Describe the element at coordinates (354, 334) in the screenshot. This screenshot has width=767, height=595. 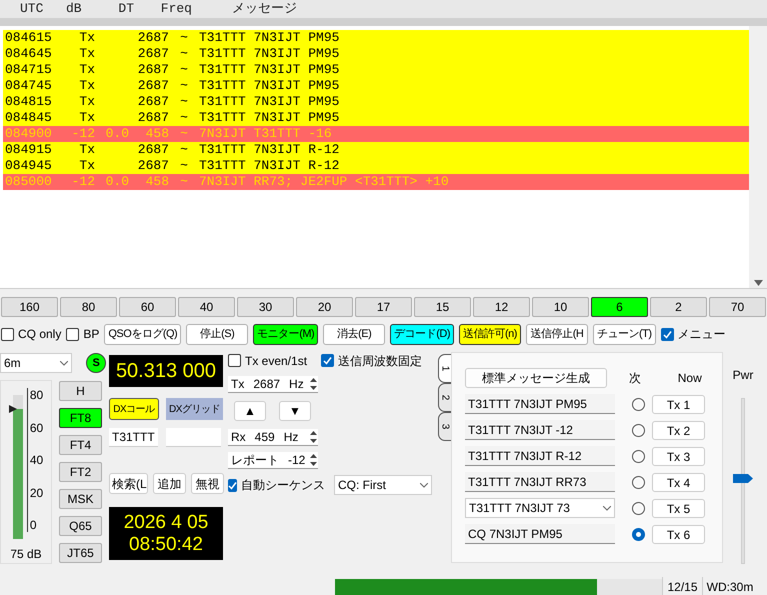
I see `control-button: 消去(E)` at that location.